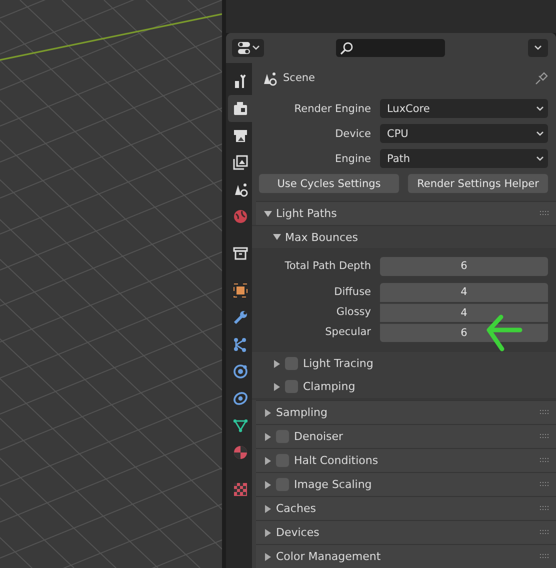 The width and height of the screenshot is (556, 568). What do you see at coordinates (406, 484) in the screenshot?
I see `panel-header: Image Scaling` at bounding box center [406, 484].